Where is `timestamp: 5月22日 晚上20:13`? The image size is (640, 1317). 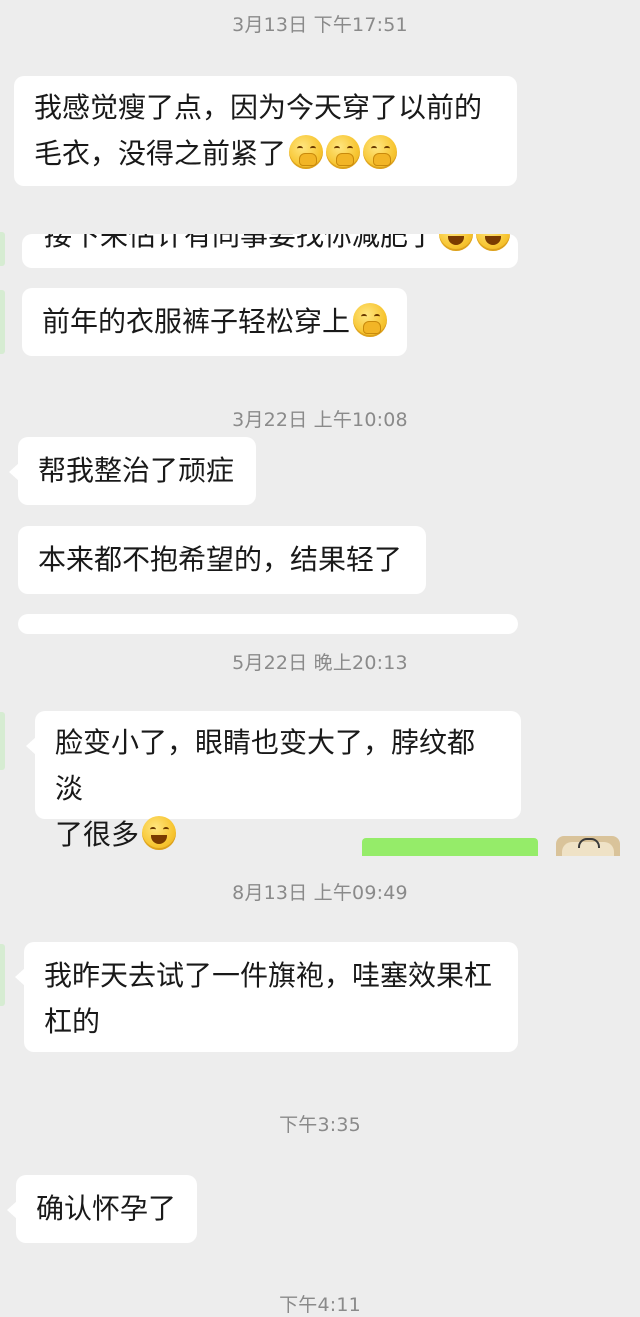
timestamp: 5月22日 晚上20:13 is located at coordinates (320, 663).